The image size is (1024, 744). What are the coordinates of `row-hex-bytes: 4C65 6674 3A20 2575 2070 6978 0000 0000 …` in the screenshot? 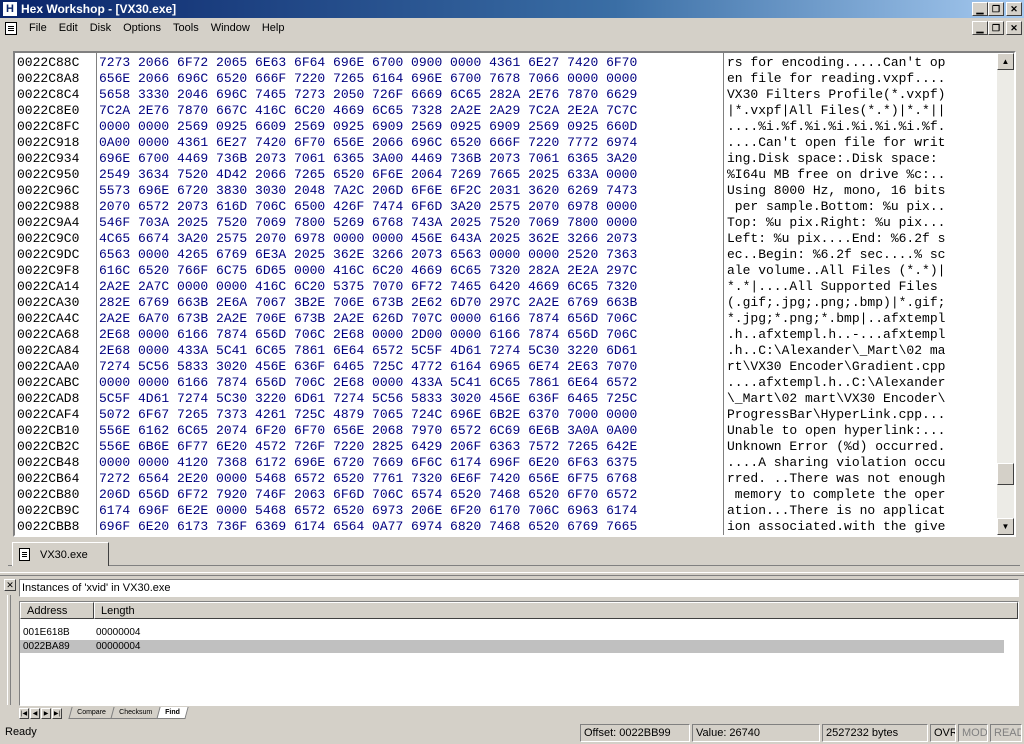 It's located at (410, 239).